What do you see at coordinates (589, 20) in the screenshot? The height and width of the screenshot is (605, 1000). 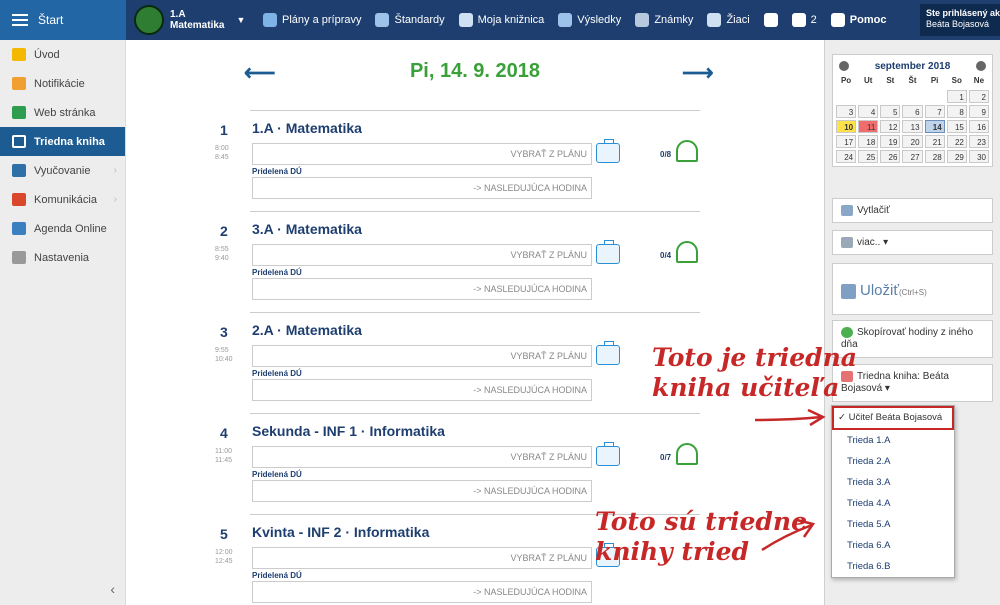 I see `top-menu-item-3: Výsledky` at bounding box center [589, 20].